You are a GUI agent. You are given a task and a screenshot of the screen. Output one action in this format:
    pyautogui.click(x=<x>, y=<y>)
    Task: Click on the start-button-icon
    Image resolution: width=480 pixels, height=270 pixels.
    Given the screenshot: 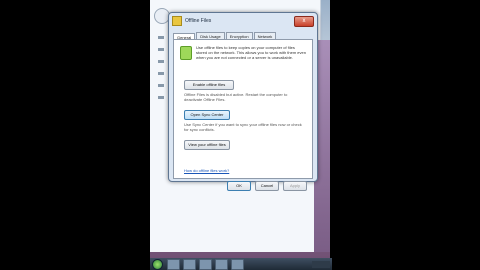 What is the action you would take?
    pyautogui.click(x=157, y=264)
    